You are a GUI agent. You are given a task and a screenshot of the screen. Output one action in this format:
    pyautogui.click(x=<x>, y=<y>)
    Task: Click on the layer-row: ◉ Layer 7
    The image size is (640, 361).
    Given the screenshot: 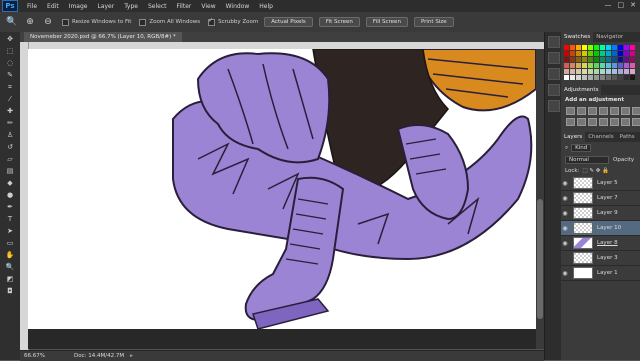 What is the action you would take?
    pyautogui.click(x=600, y=198)
    